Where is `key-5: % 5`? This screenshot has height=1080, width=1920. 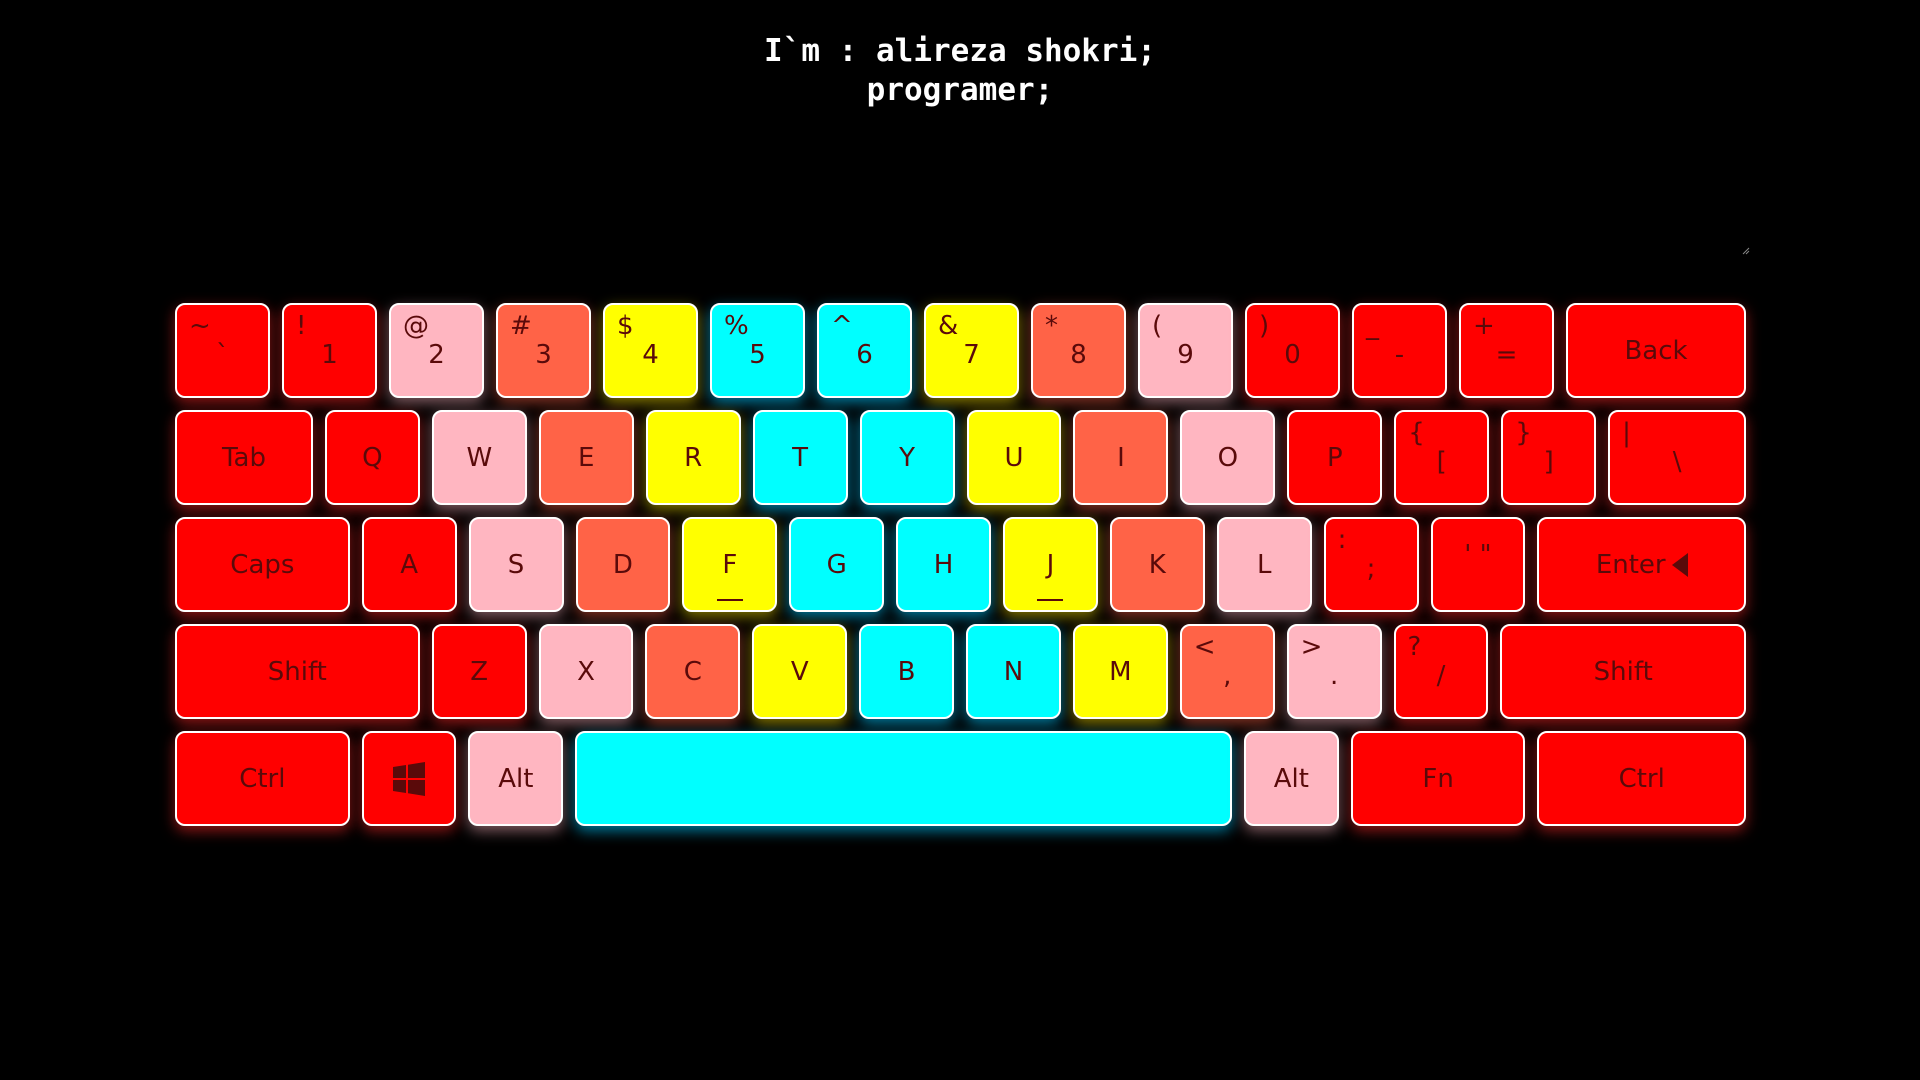
key-5: % 5 is located at coordinates (757, 350).